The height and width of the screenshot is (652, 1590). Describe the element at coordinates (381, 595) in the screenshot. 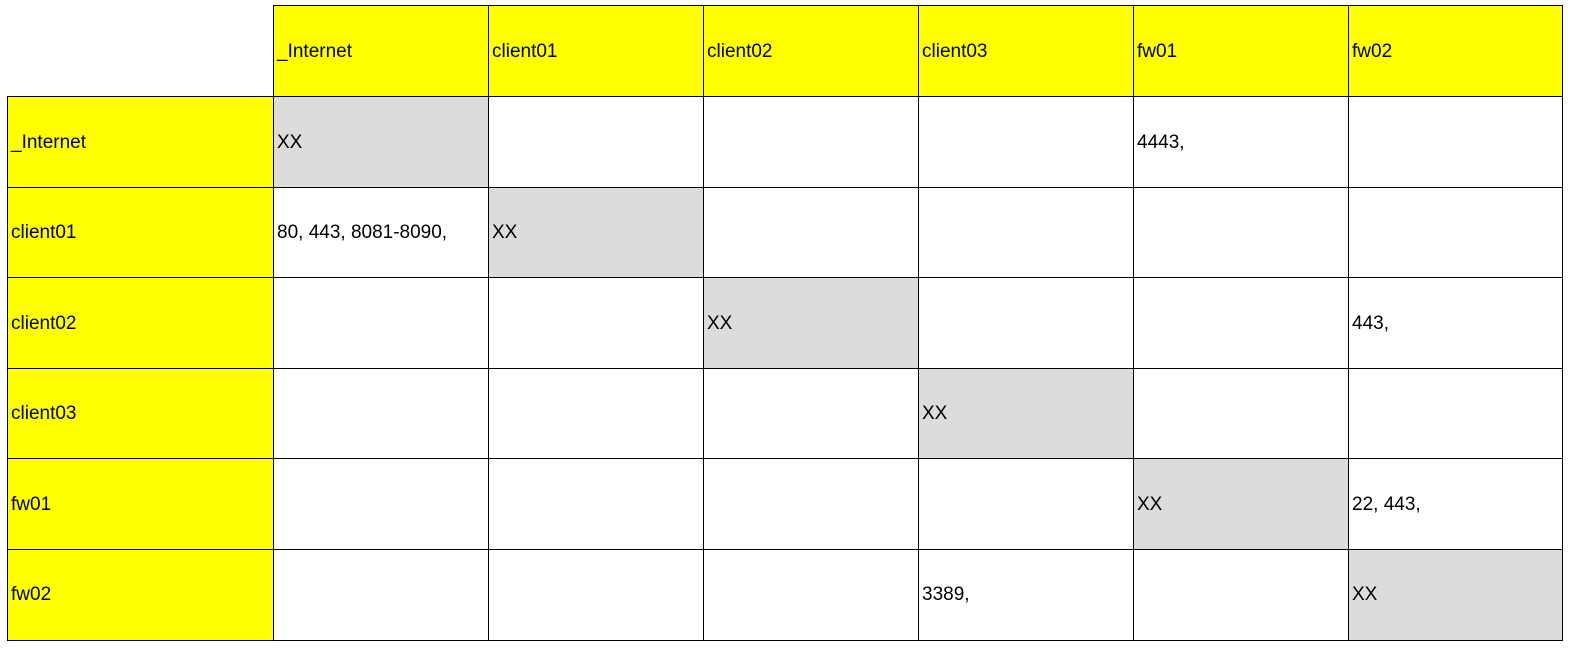

I see `matrix-cell-fw02-to-internet` at that location.